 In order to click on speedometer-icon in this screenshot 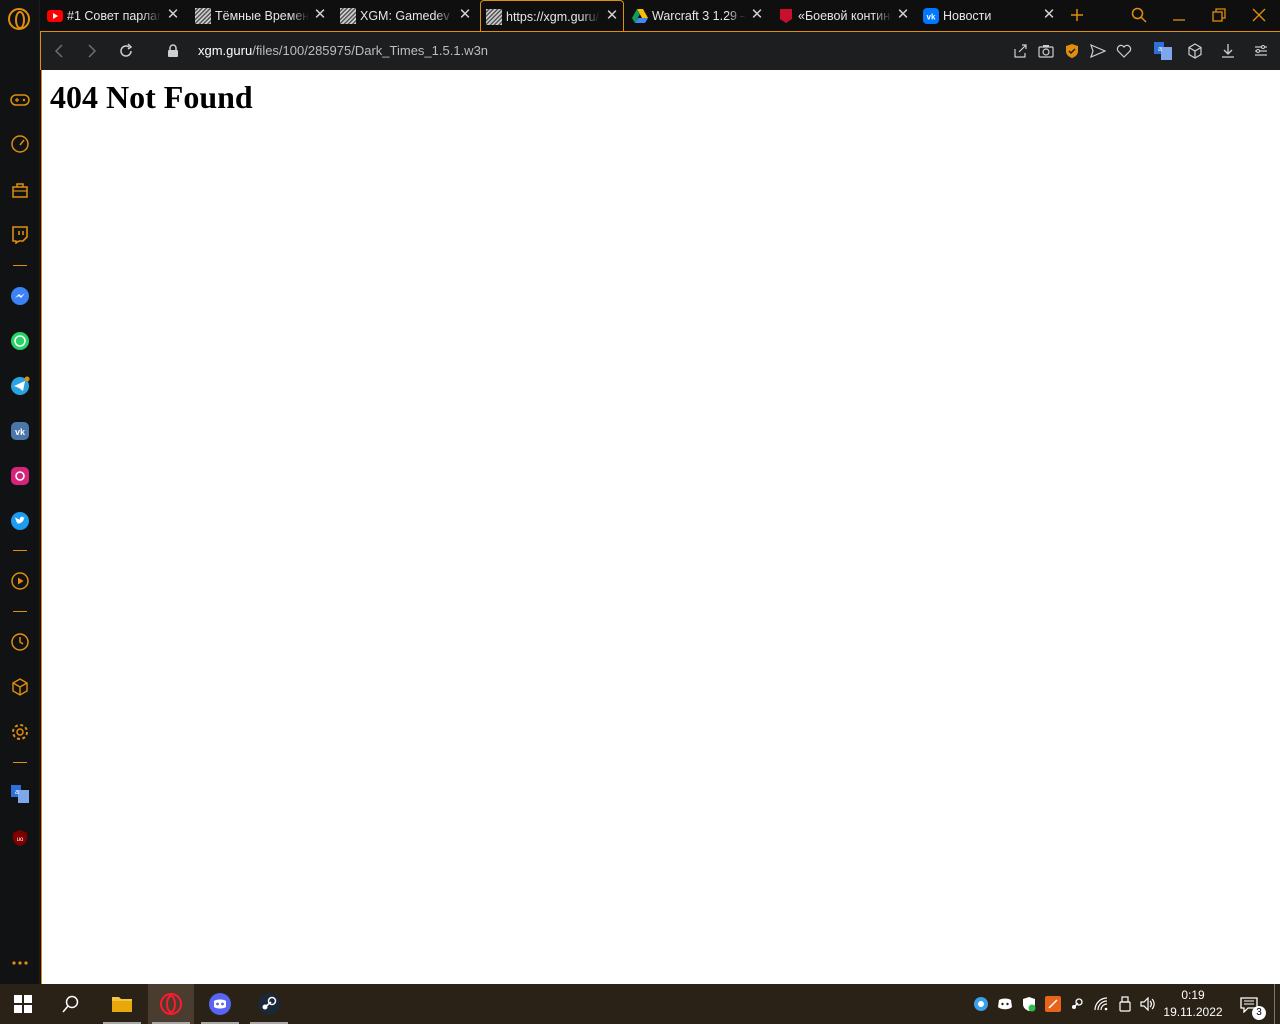, I will do `click(20, 144)`.